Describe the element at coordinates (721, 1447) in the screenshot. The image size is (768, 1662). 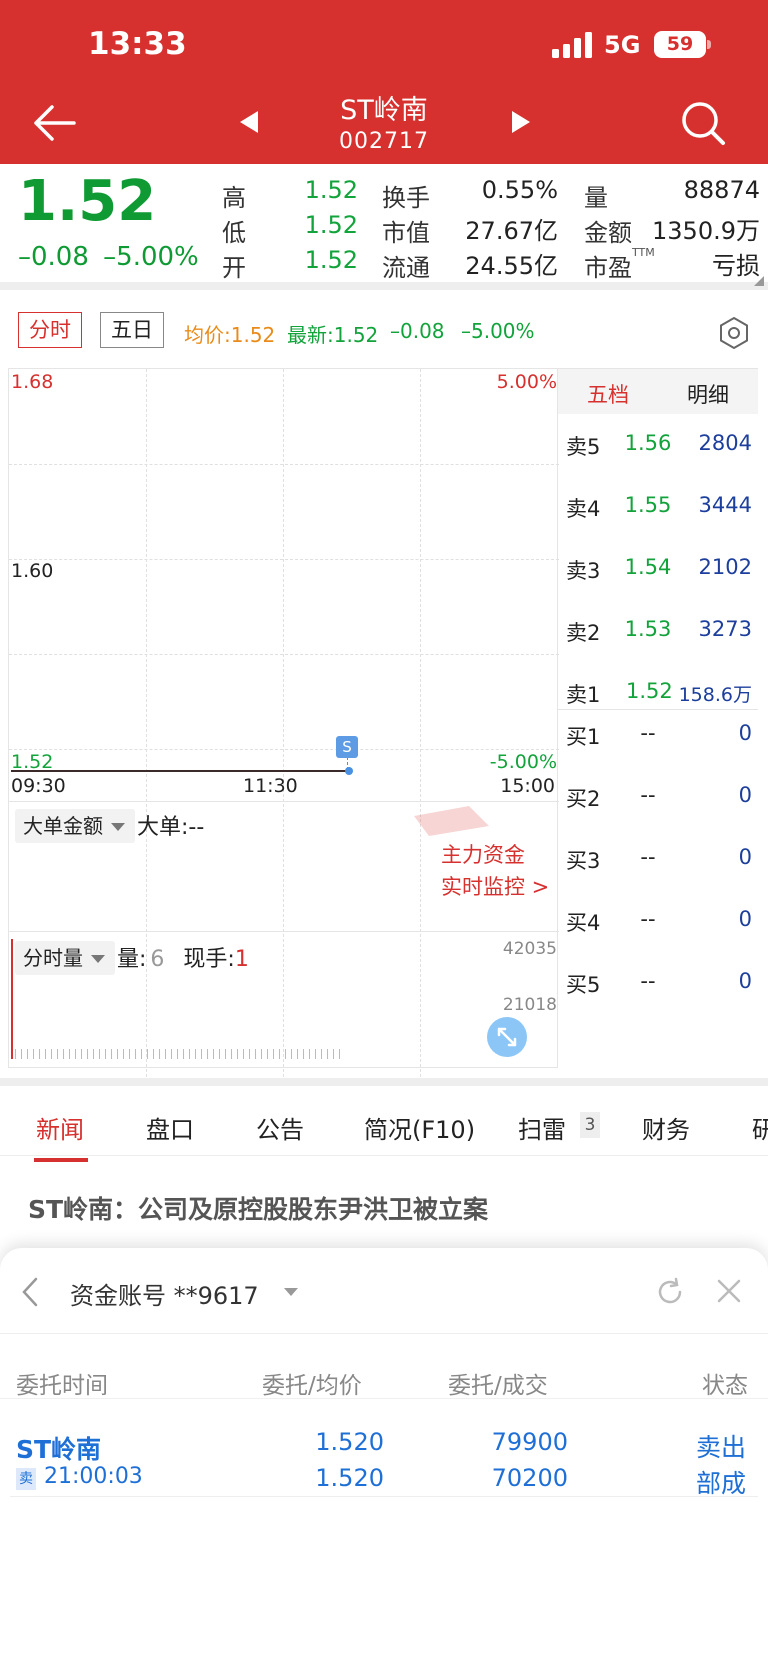
I see `order-status: 卖出` at that location.